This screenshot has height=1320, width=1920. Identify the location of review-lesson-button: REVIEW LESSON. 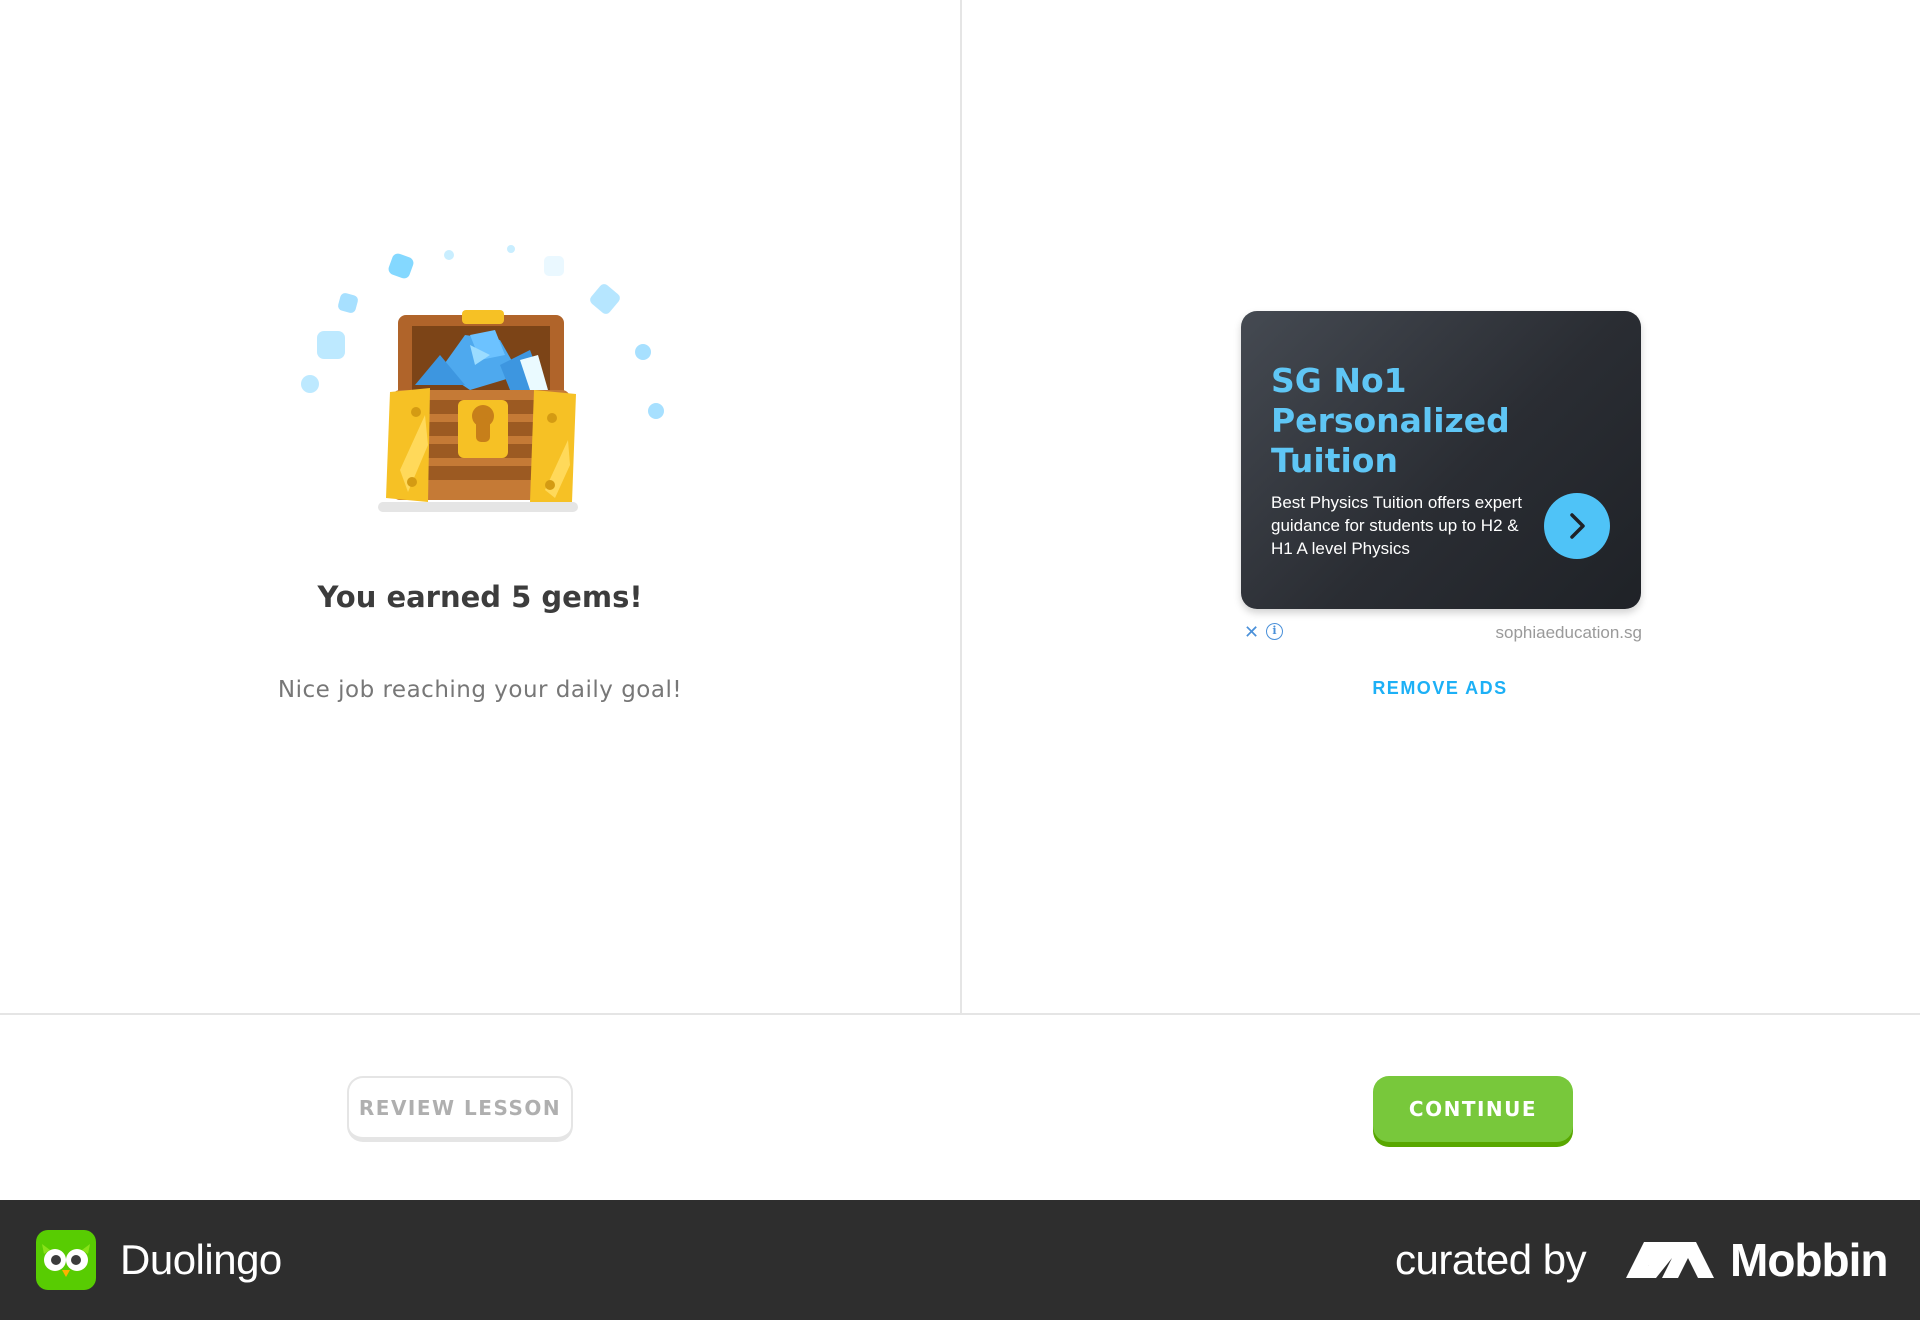
(460, 1109).